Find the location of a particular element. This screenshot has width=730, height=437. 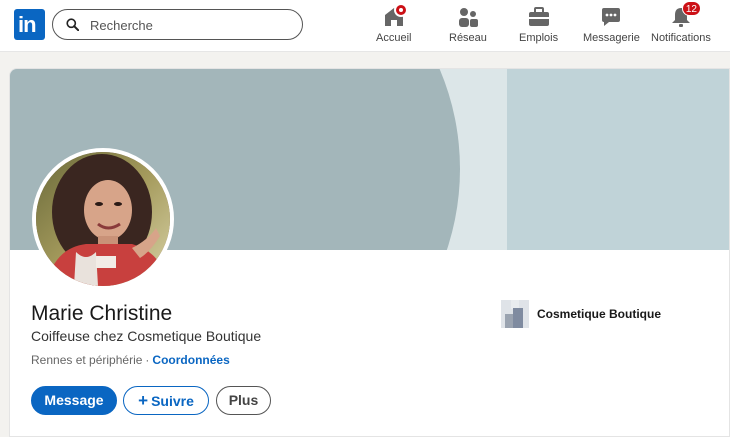

nav-item-network: Réseau is located at coordinates (468, 24).